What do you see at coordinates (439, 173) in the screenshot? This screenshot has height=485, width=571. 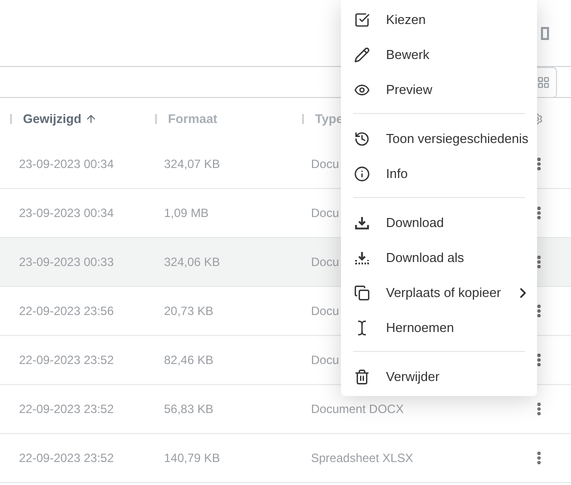 I see `menu-item: Info` at bounding box center [439, 173].